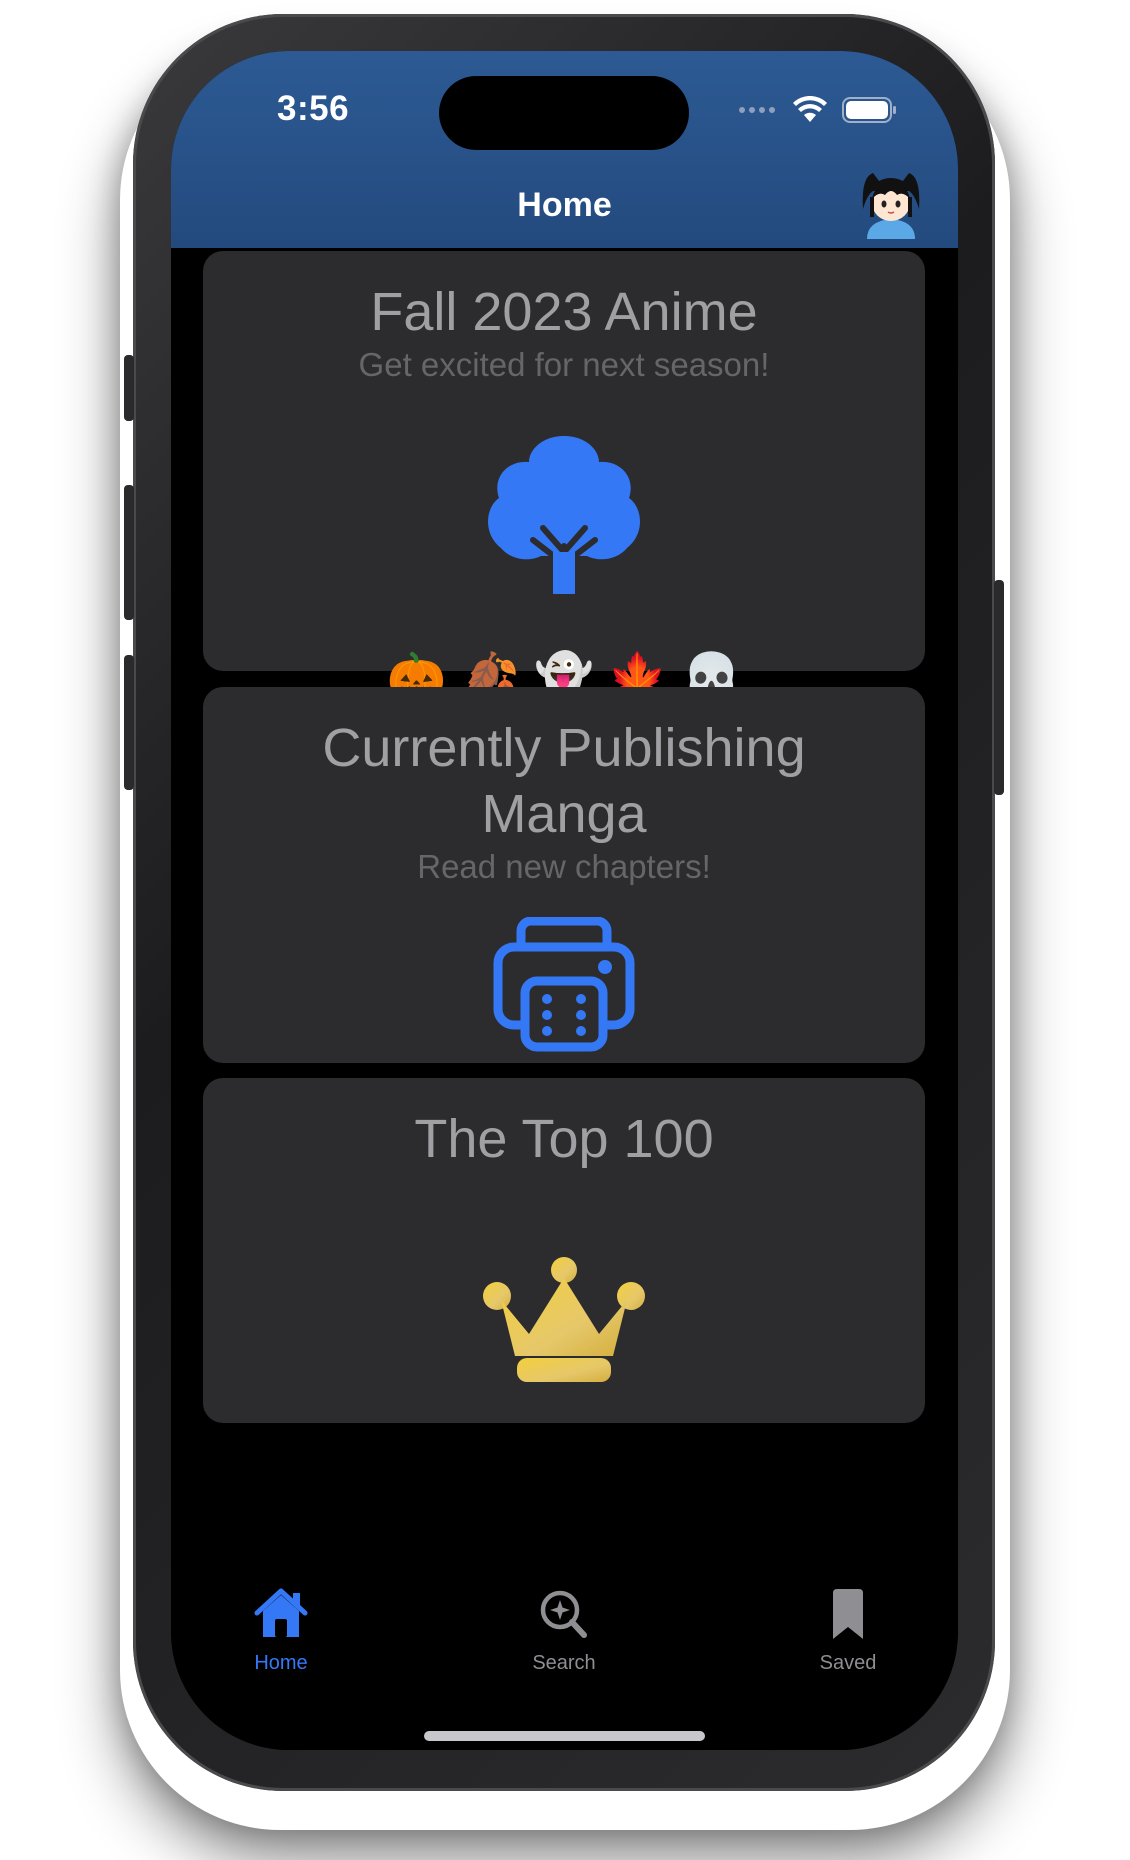  What do you see at coordinates (564, 814) in the screenshot?
I see `card-title-line-2: Manga` at bounding box center [564, 814].